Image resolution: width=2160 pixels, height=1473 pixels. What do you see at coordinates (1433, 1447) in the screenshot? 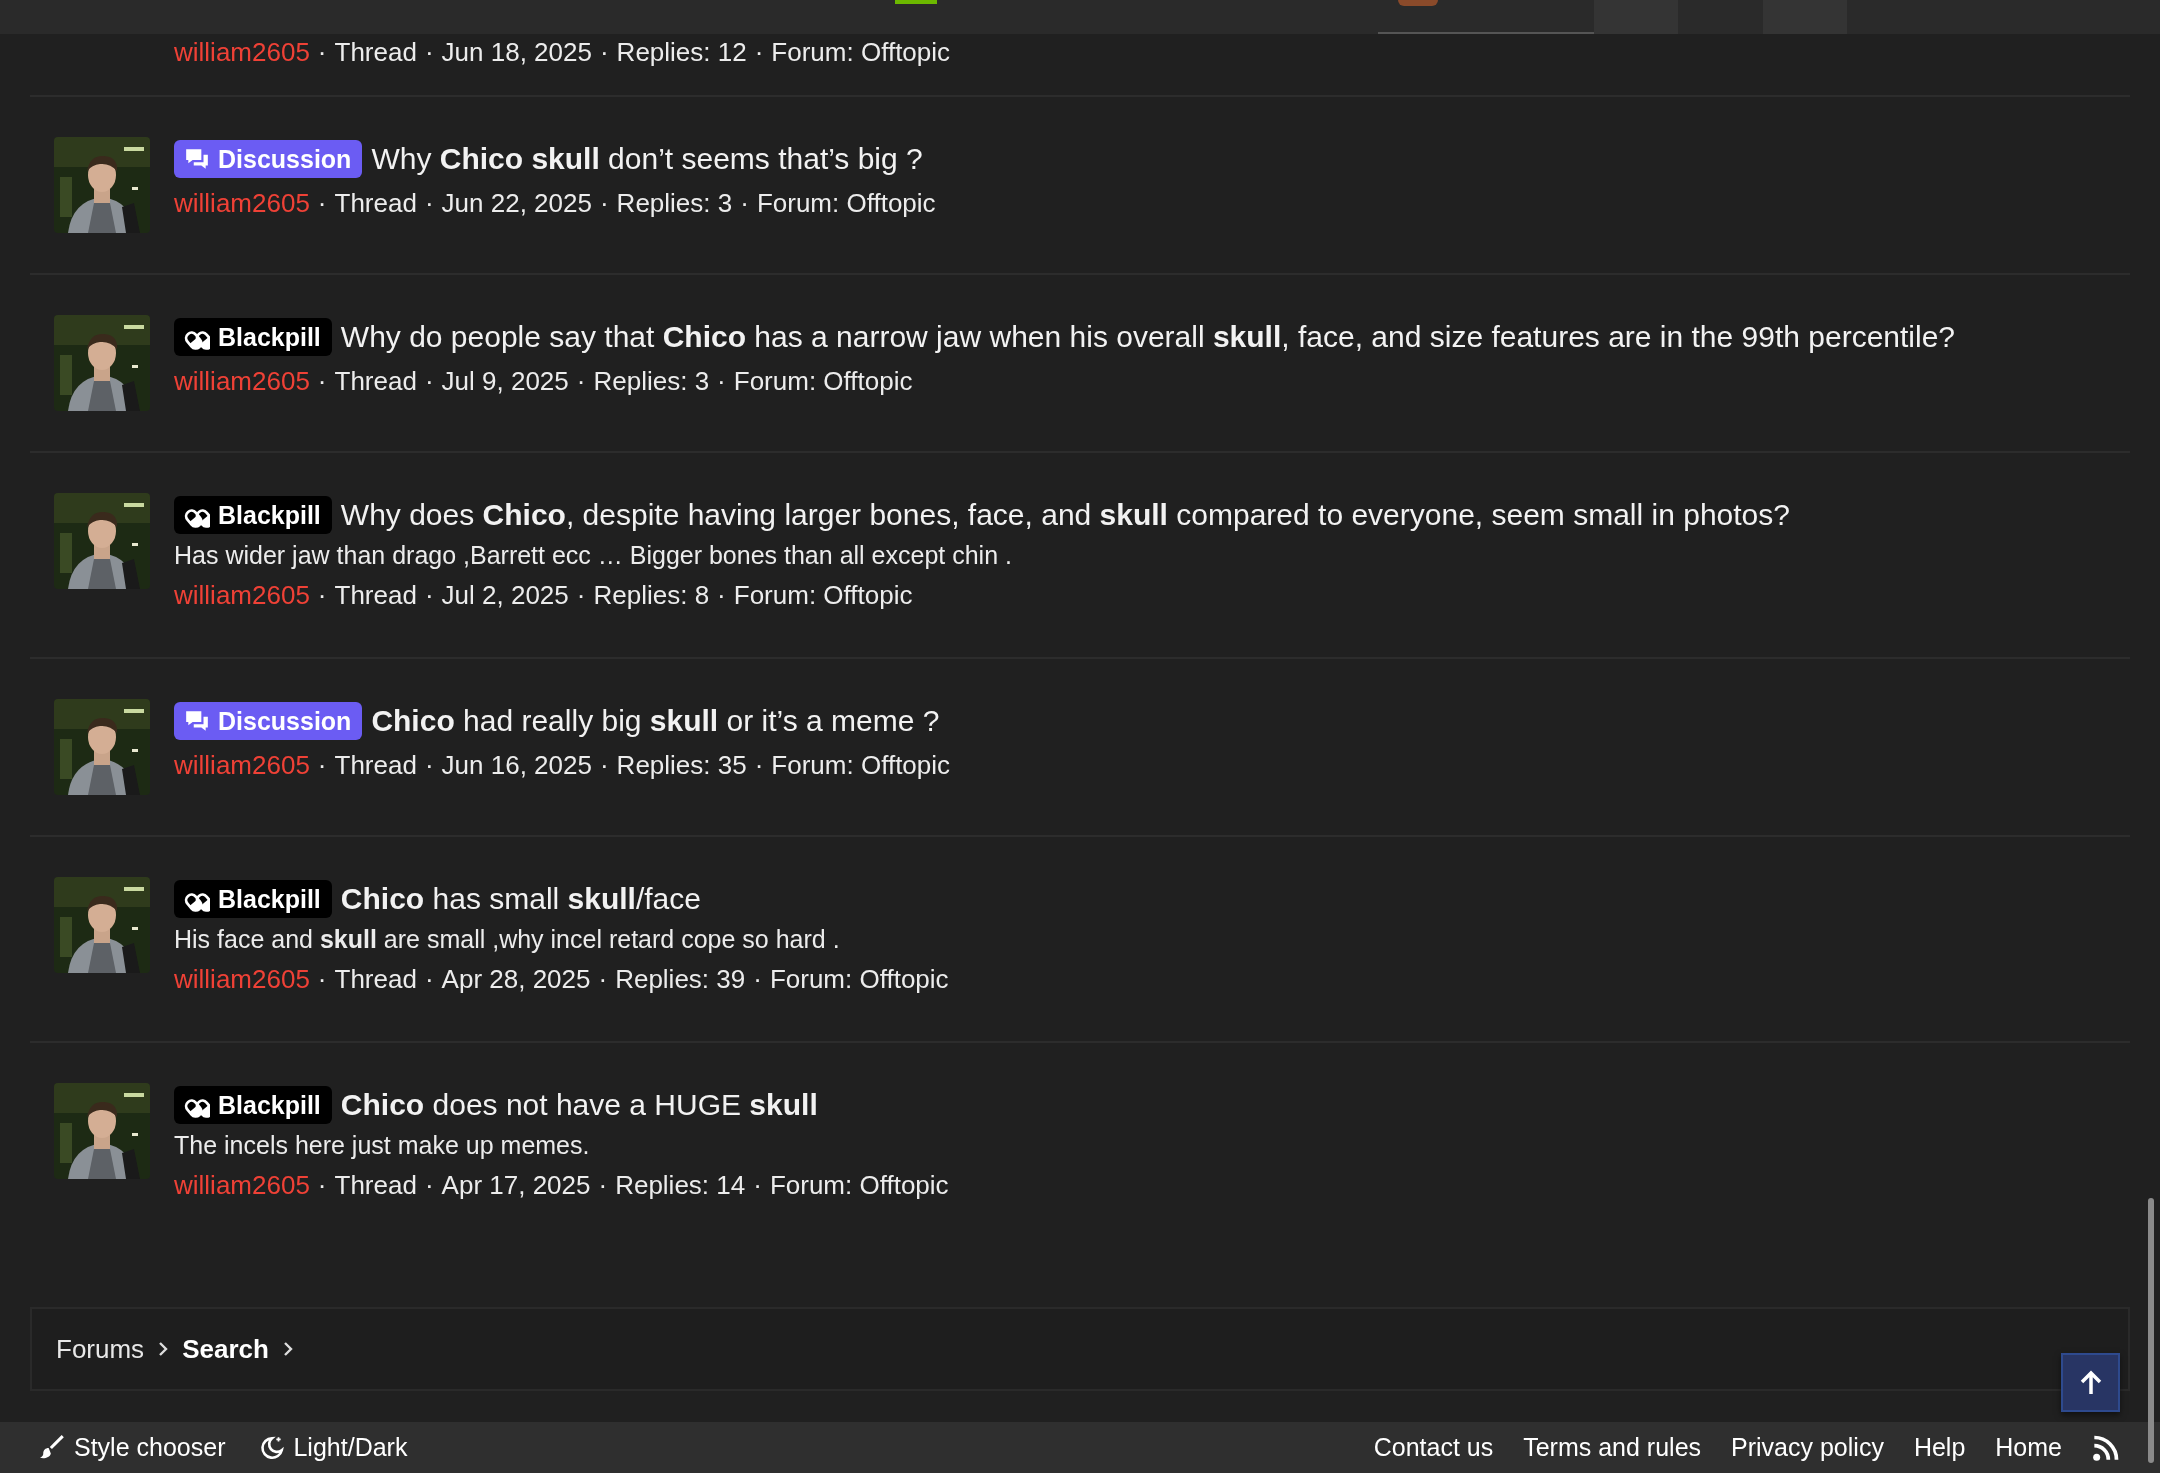
I see `footer-link: Contact us` at bounding box center [1433, 1447].